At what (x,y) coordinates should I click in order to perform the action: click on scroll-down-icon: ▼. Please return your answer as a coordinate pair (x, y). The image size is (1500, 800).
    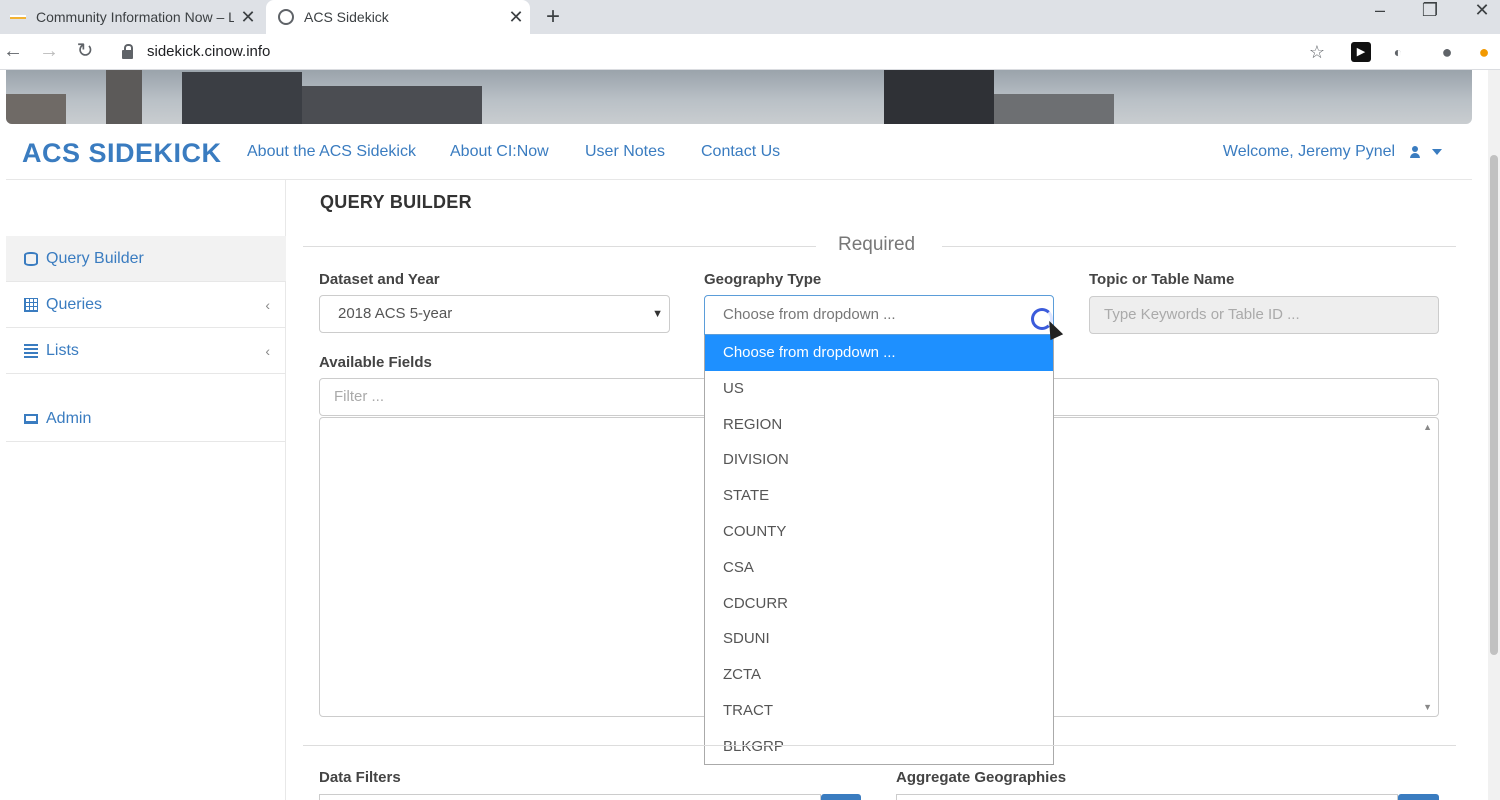
    Looking at the image, I should click on (1427, 707).